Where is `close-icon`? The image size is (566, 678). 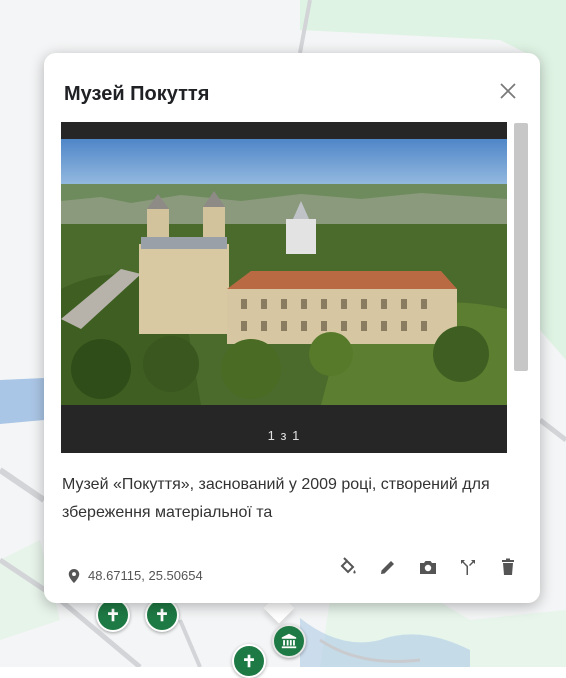
close-icon is located at coordinates (508, 91).